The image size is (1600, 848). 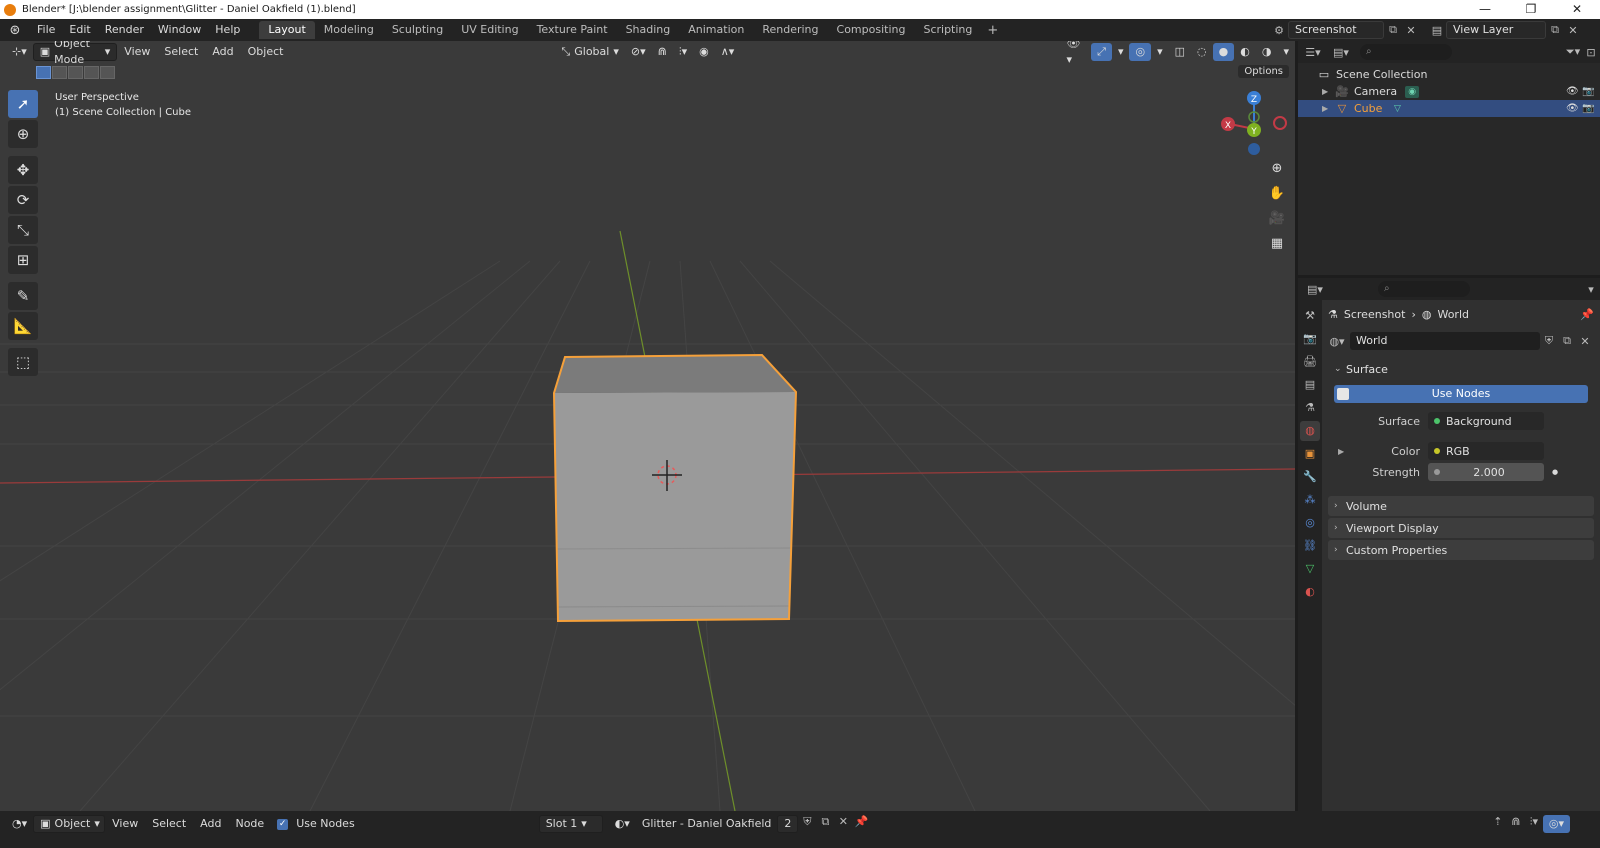 What do you see at coordinates (1412, 91) in the screenshot?
I see `camera-data-icon: ◉` at bounding box center [1412, 91].